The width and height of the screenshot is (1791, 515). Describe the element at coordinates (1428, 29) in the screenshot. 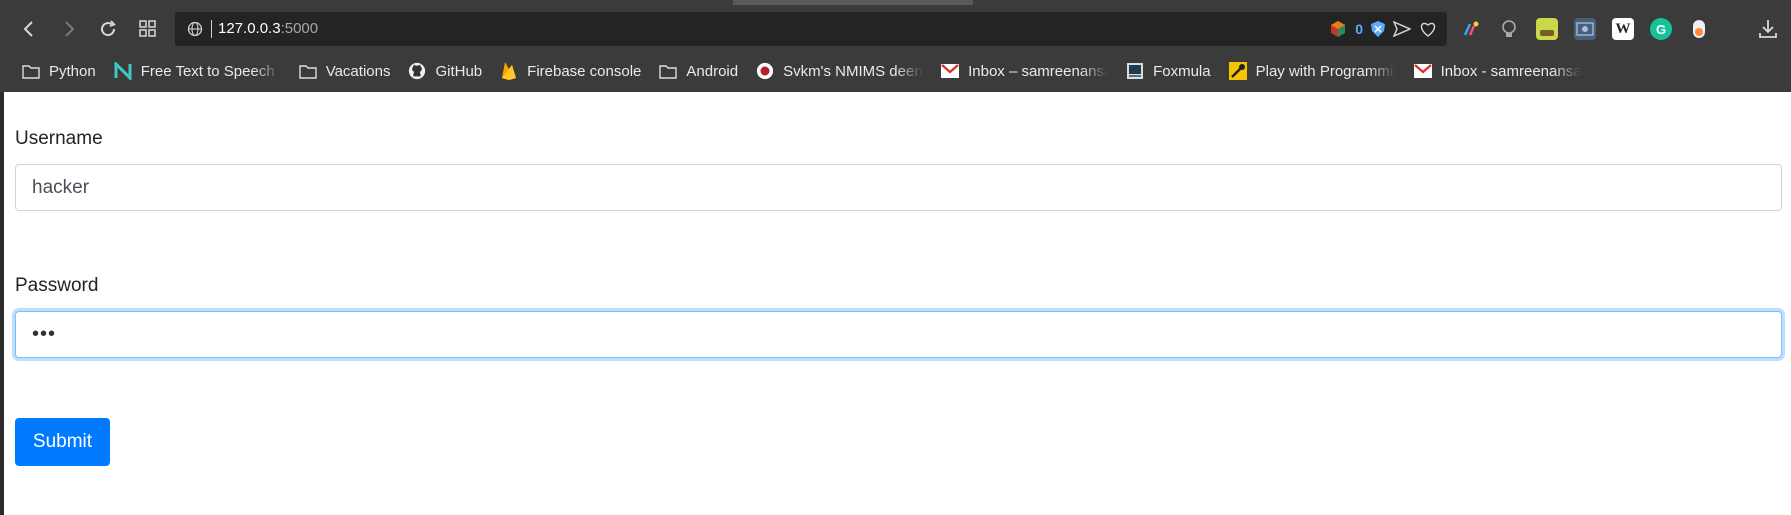

I see `heart-icon` at that location.